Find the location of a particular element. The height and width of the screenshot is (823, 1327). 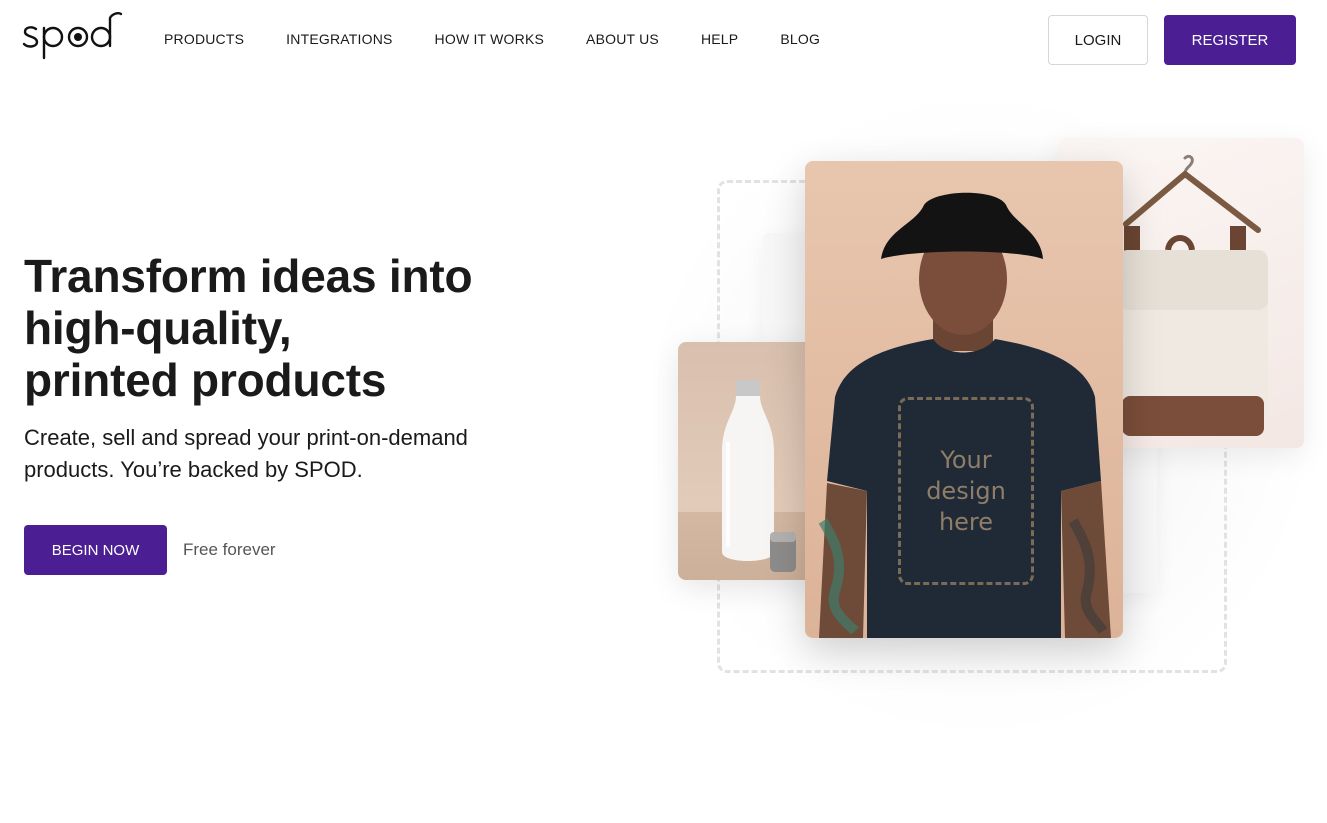

design-placeholder-line: Your is located at coordinates (966, 459).